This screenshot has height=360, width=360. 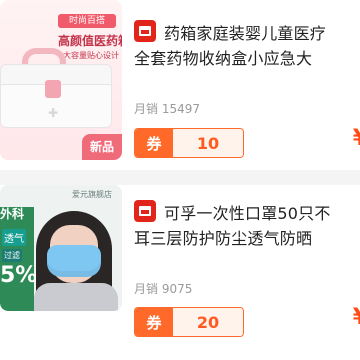 What do you see at coordinates (12, 214) in the screenshot?
I see `image-text-big: 外科` at bounding box center [12, 214].